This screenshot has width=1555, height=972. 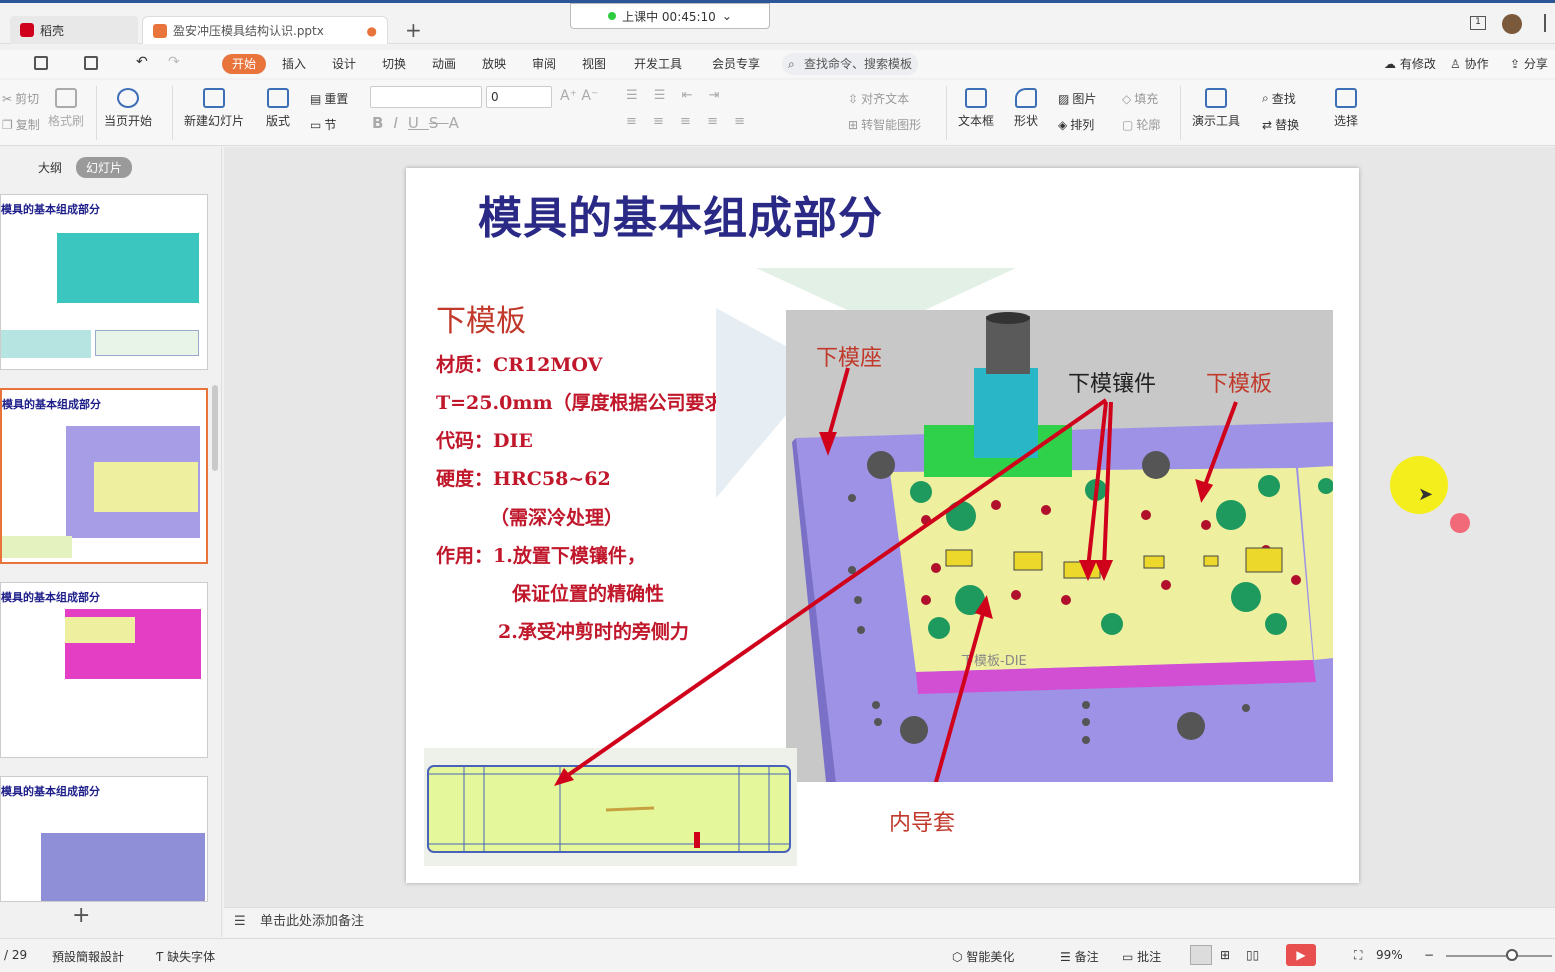 I want to click on menu-developer: 开发工具, so click(x=658, y=64).